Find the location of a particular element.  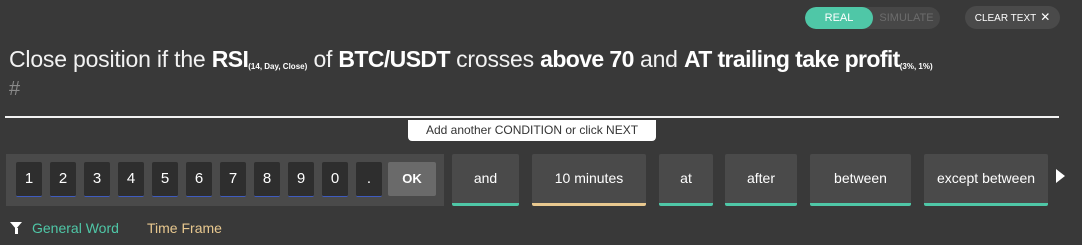

action-name: AT trailing take profit is located at coordinates (791, 59).